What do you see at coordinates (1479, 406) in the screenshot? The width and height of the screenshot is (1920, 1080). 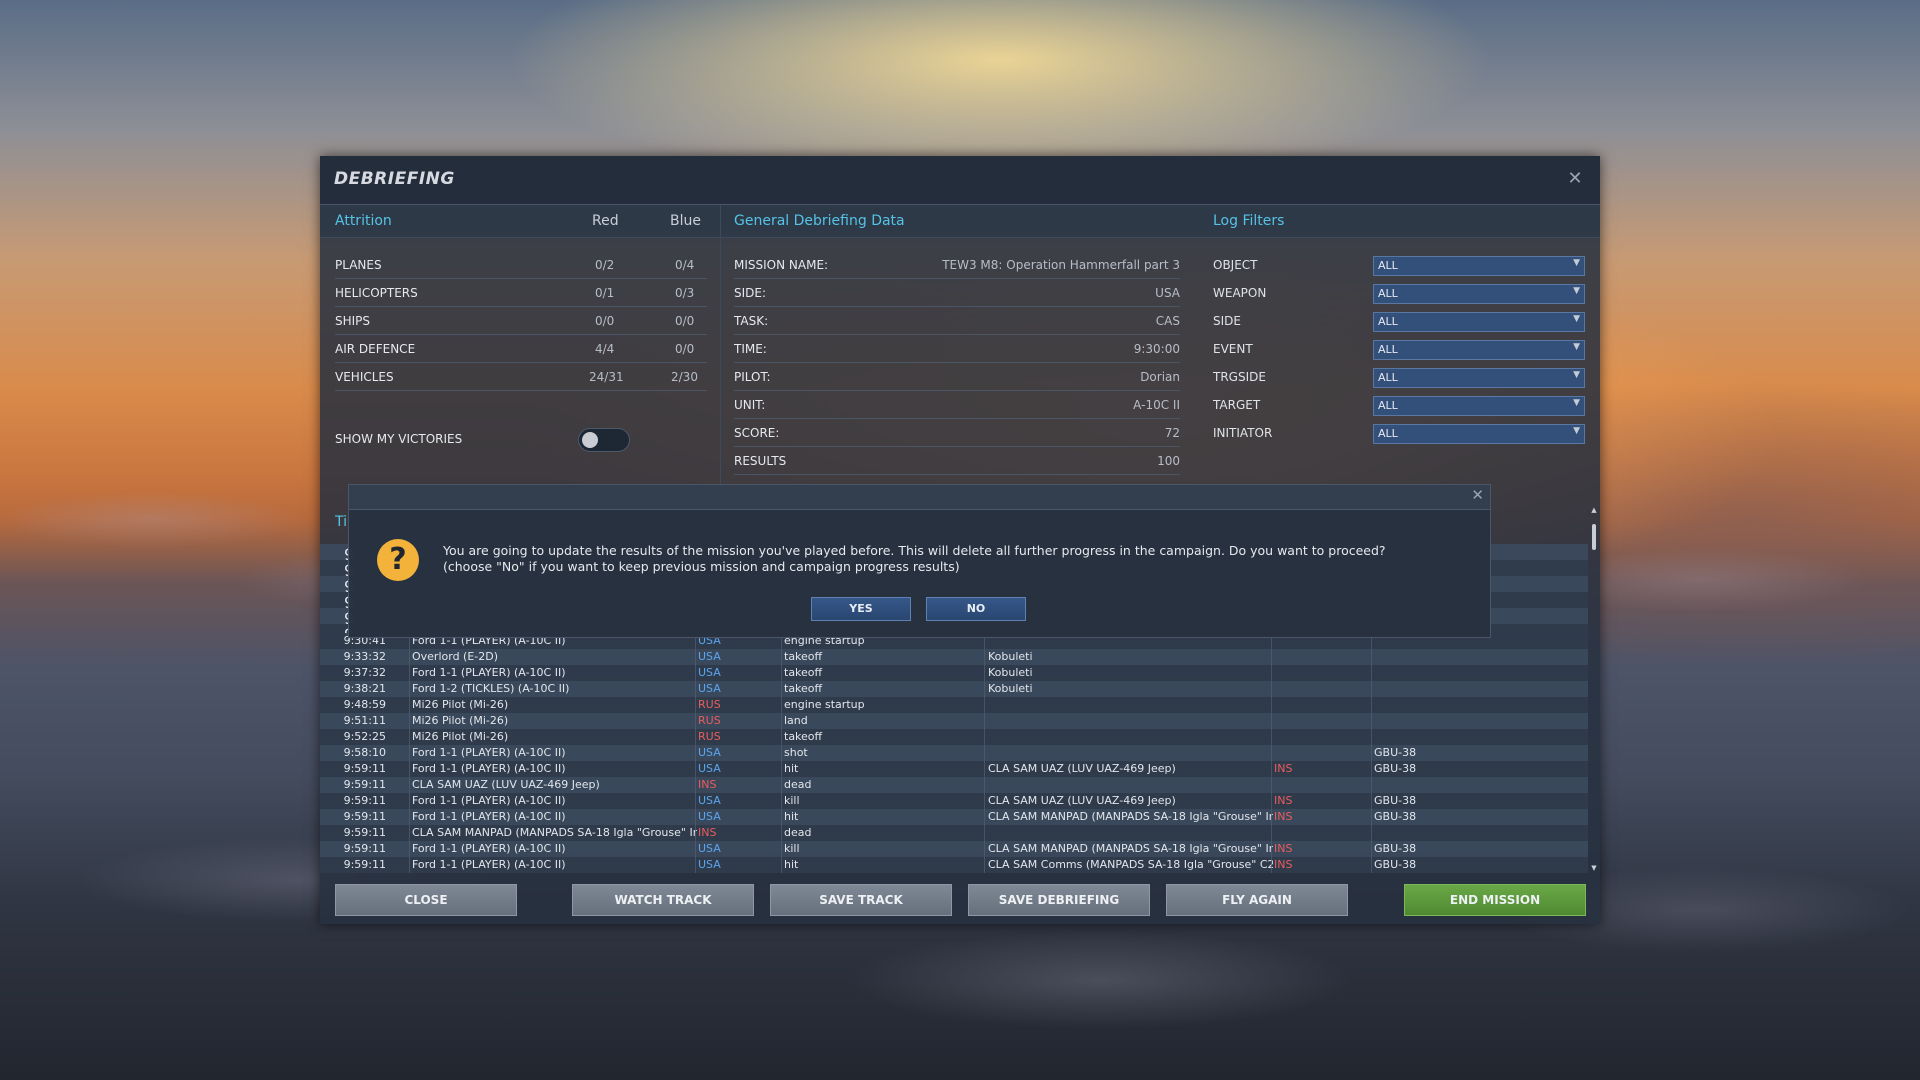 I see `filter-target-select: ALL ▼` at bounding box center [1479, 406].